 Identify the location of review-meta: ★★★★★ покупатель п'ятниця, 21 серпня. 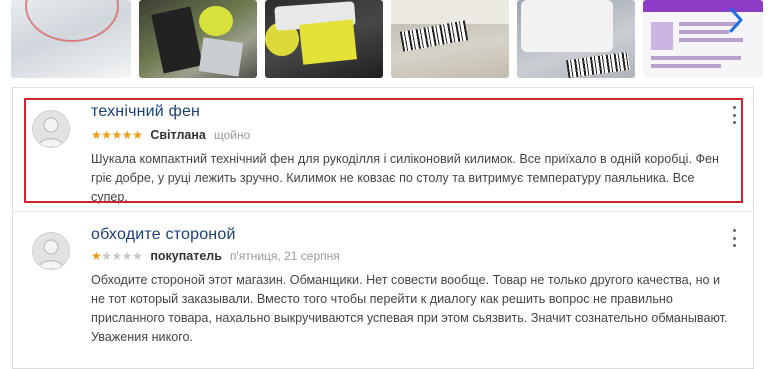
(215, 256).